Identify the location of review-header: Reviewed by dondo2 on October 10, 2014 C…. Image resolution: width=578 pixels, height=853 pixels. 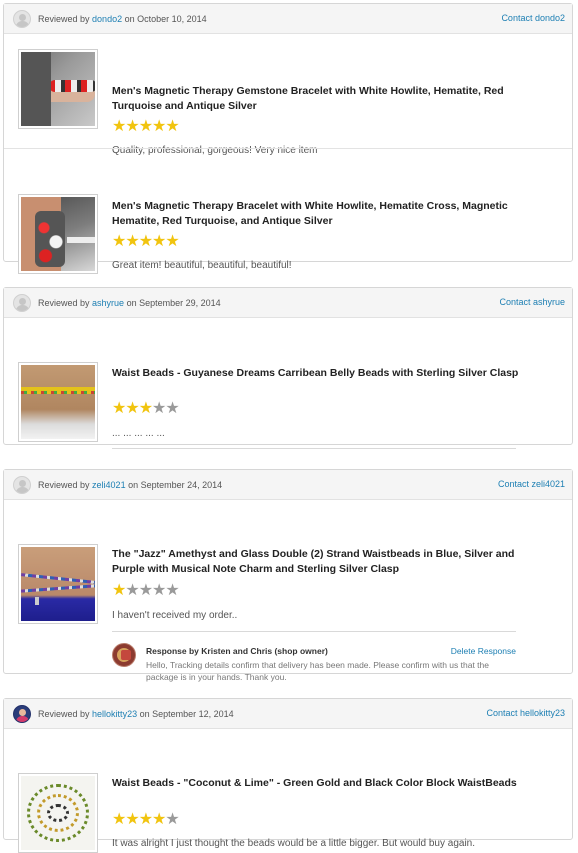
(288, 19).